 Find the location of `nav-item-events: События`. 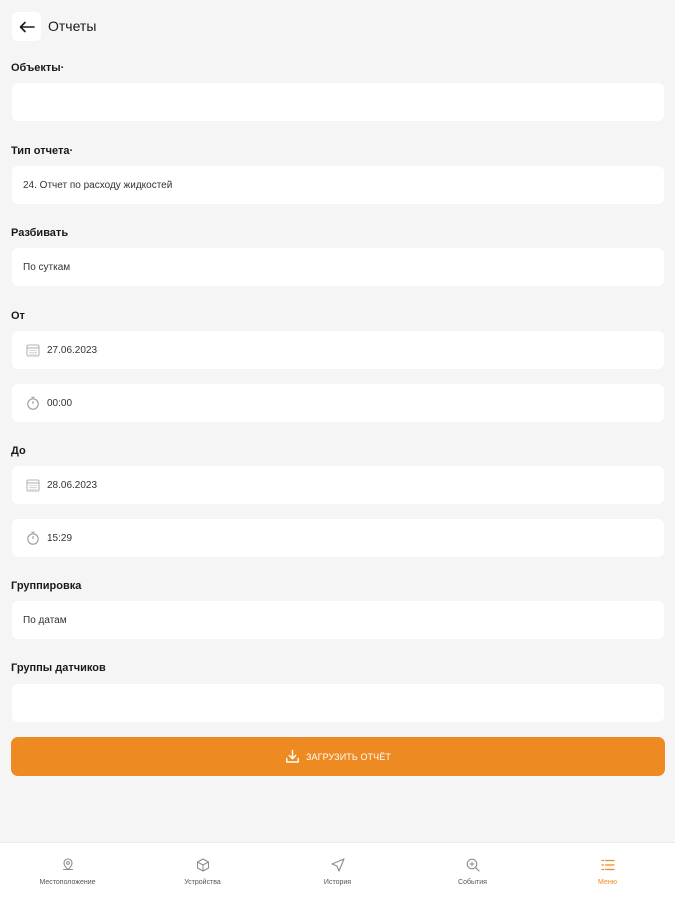

nav-item-events: События is located at coordinates (472, 872).